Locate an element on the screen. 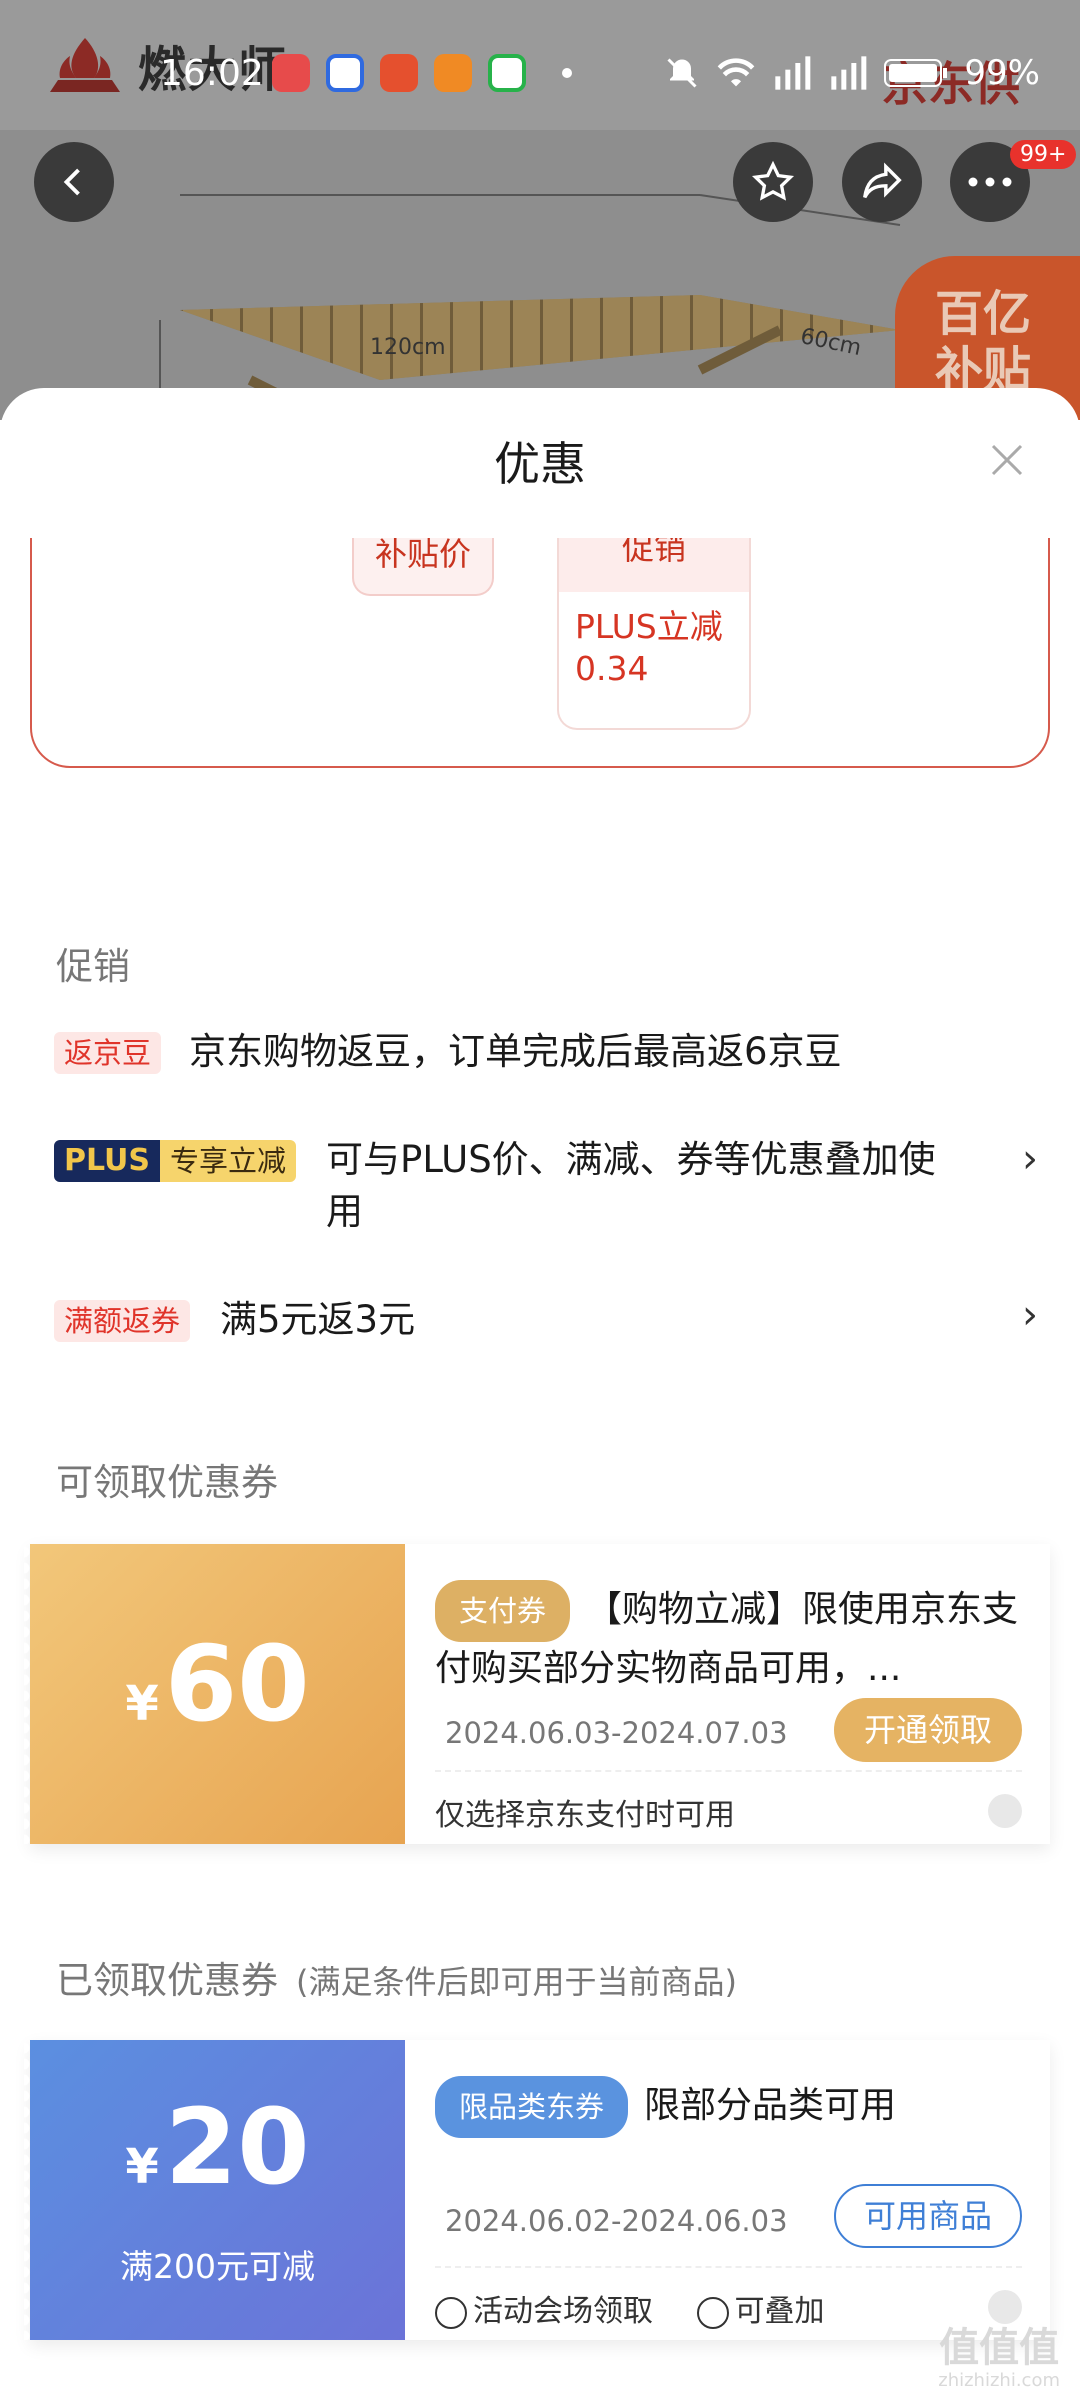 Image resolution: width=1080 pixels, height=2400 pixels. coupon-footer-a: 活动会场领取 is located at coordinates (563, 2311).